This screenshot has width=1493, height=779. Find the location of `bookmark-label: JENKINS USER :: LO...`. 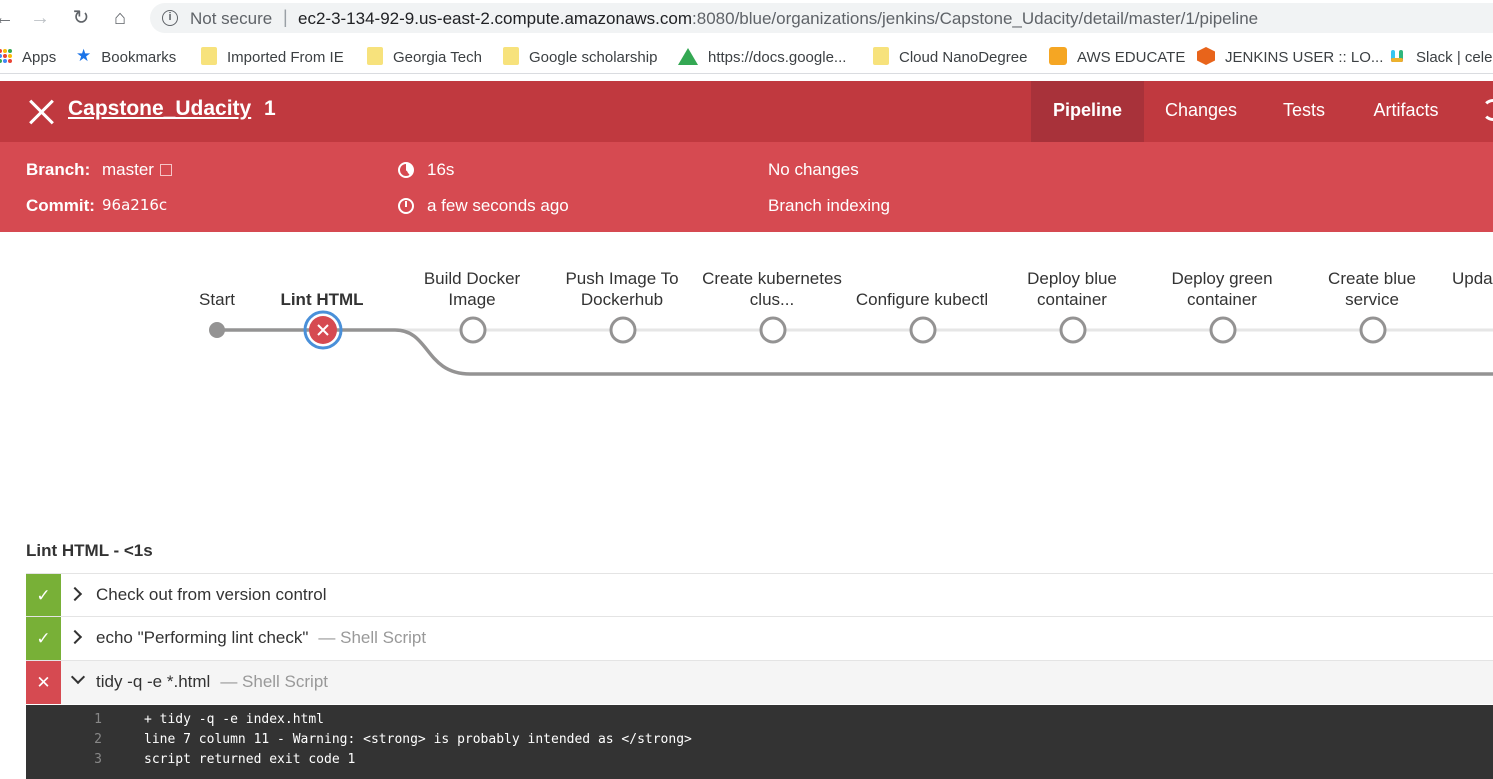

bookmark-label: JENKINS USER :: LO... is located at coordinates (1304, 57).